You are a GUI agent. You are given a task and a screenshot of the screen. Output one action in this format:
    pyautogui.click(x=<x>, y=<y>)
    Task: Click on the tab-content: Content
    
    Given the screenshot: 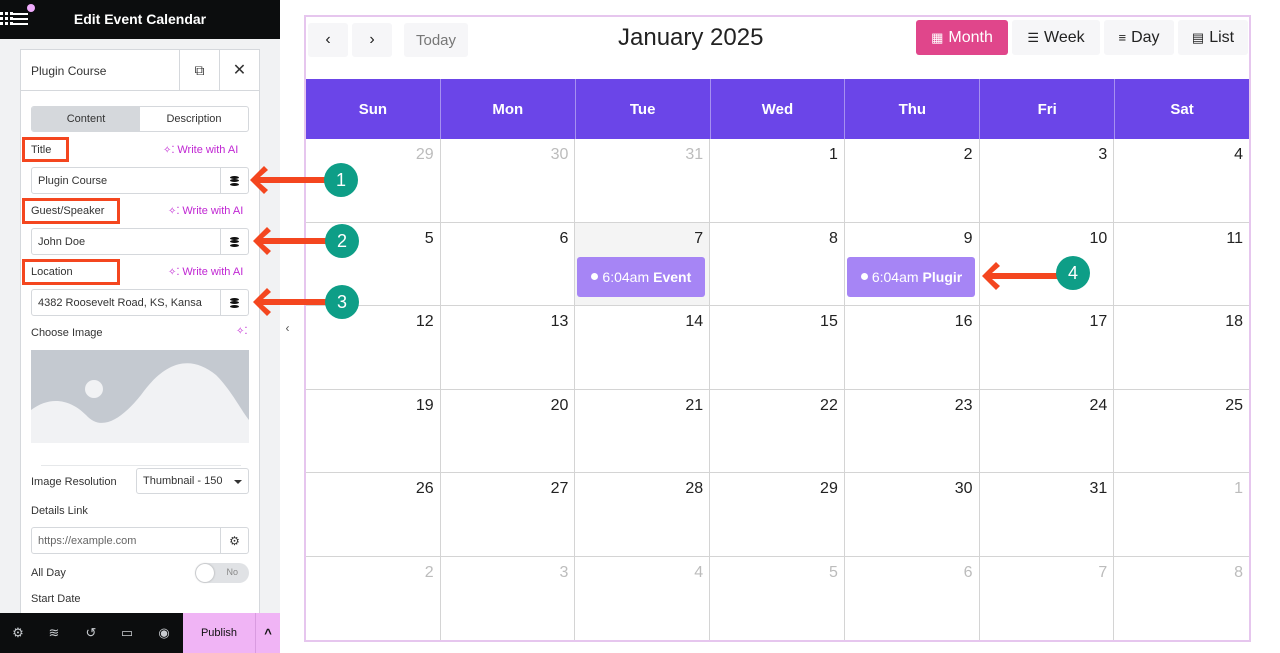 What is the action you would take?
    pyautogui.click(x=86, y=119)
    